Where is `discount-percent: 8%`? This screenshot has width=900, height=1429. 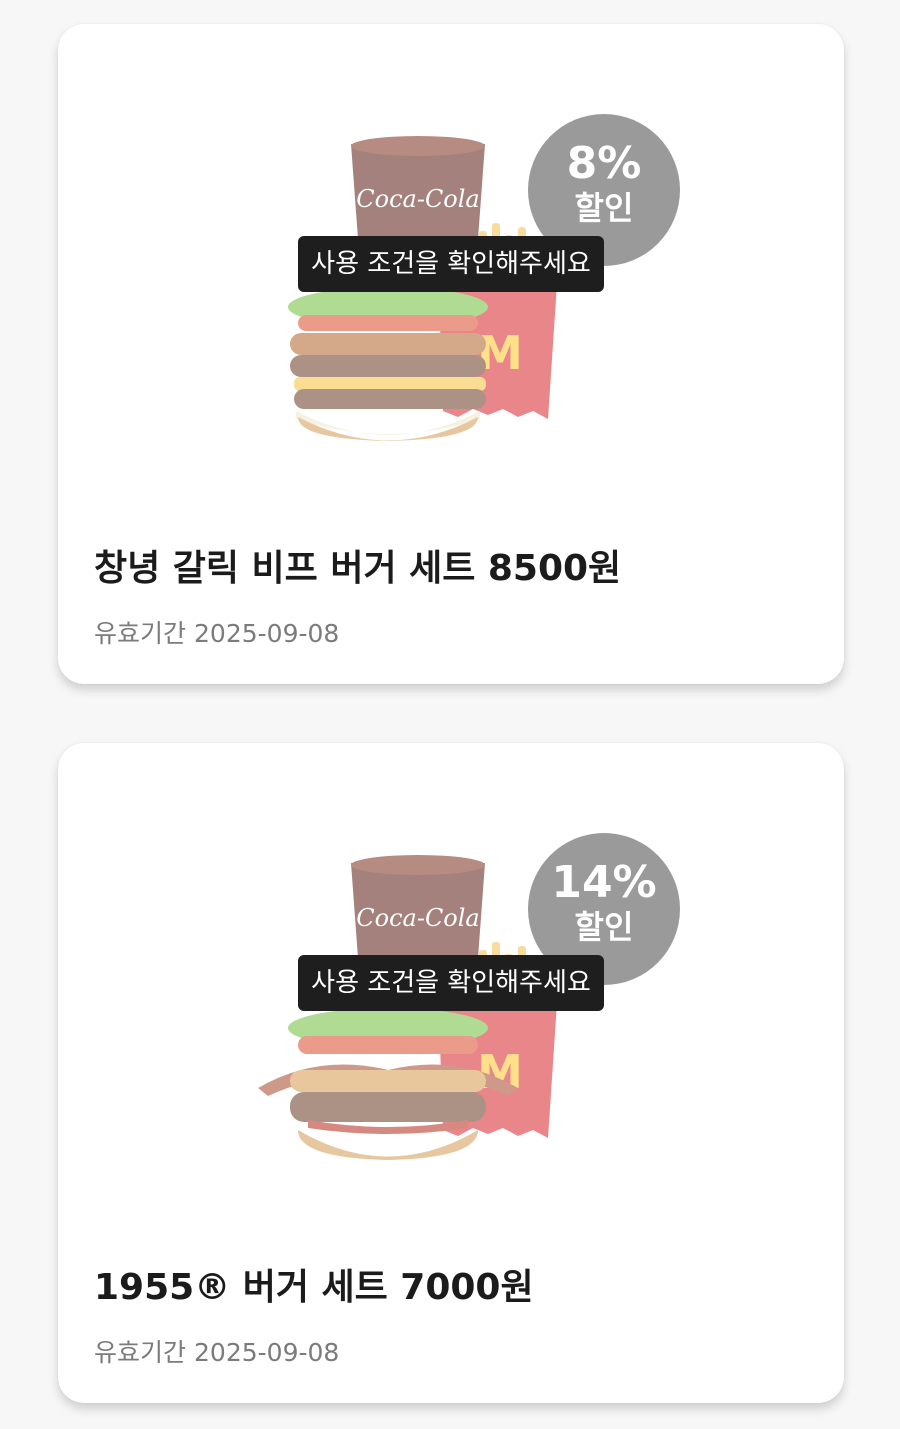
discount-percent: 8% is located at coordinates (604, 163).